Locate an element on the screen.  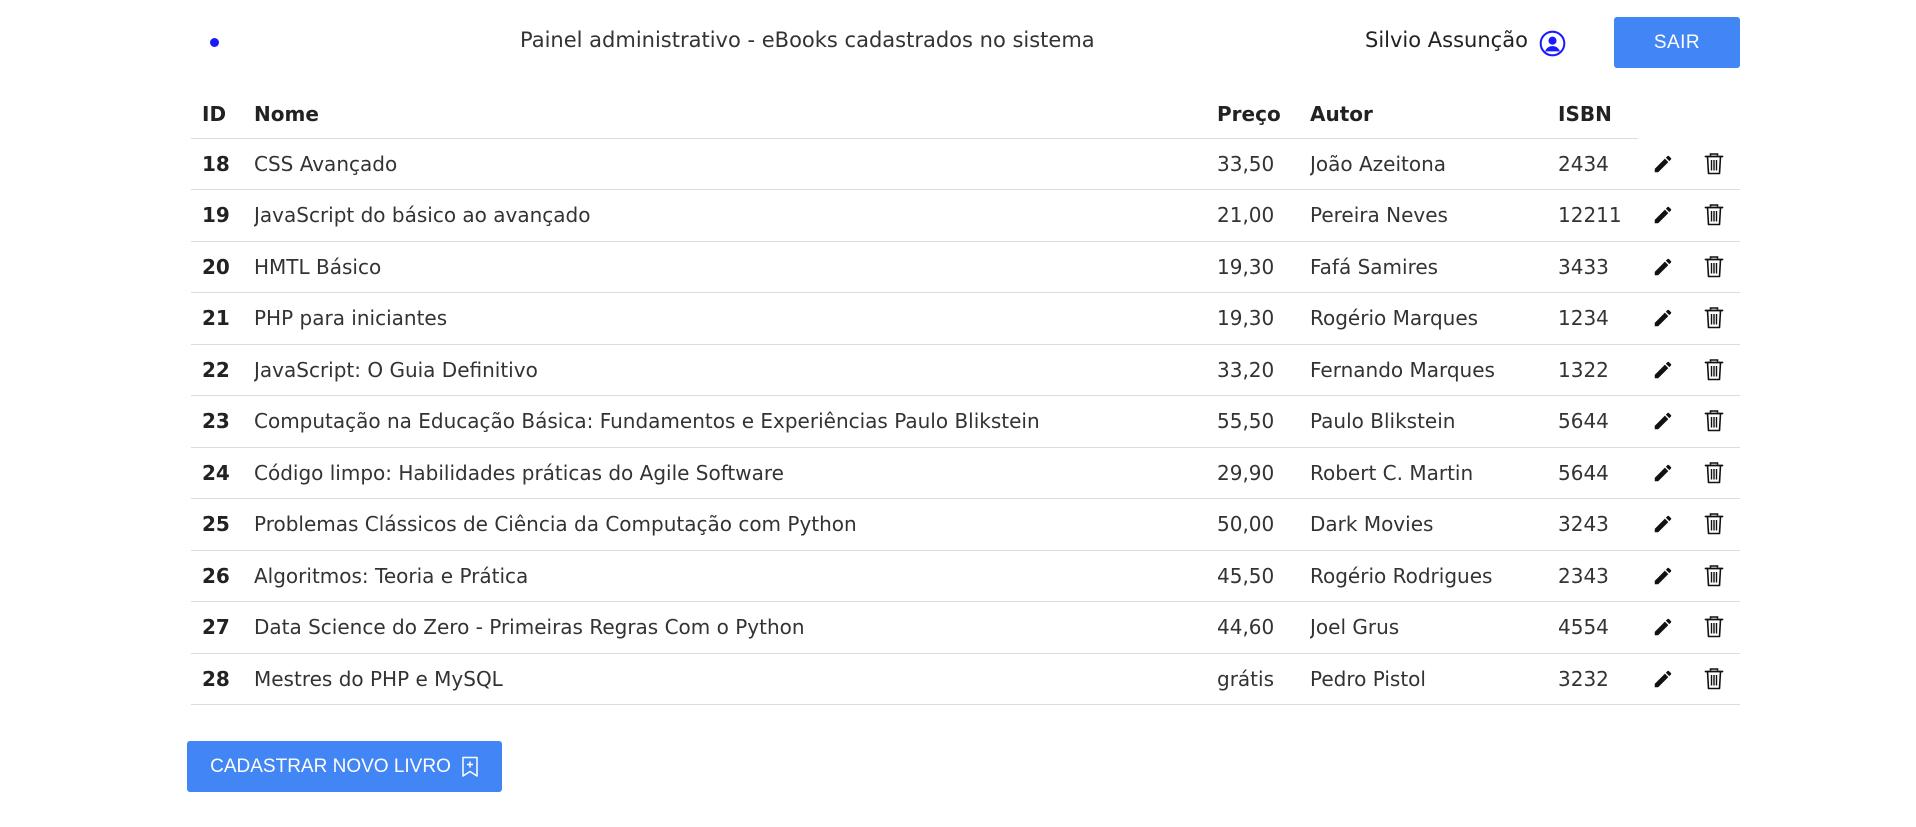
cell-autor: Pereira Neves is located at coordinates (1434, 215).